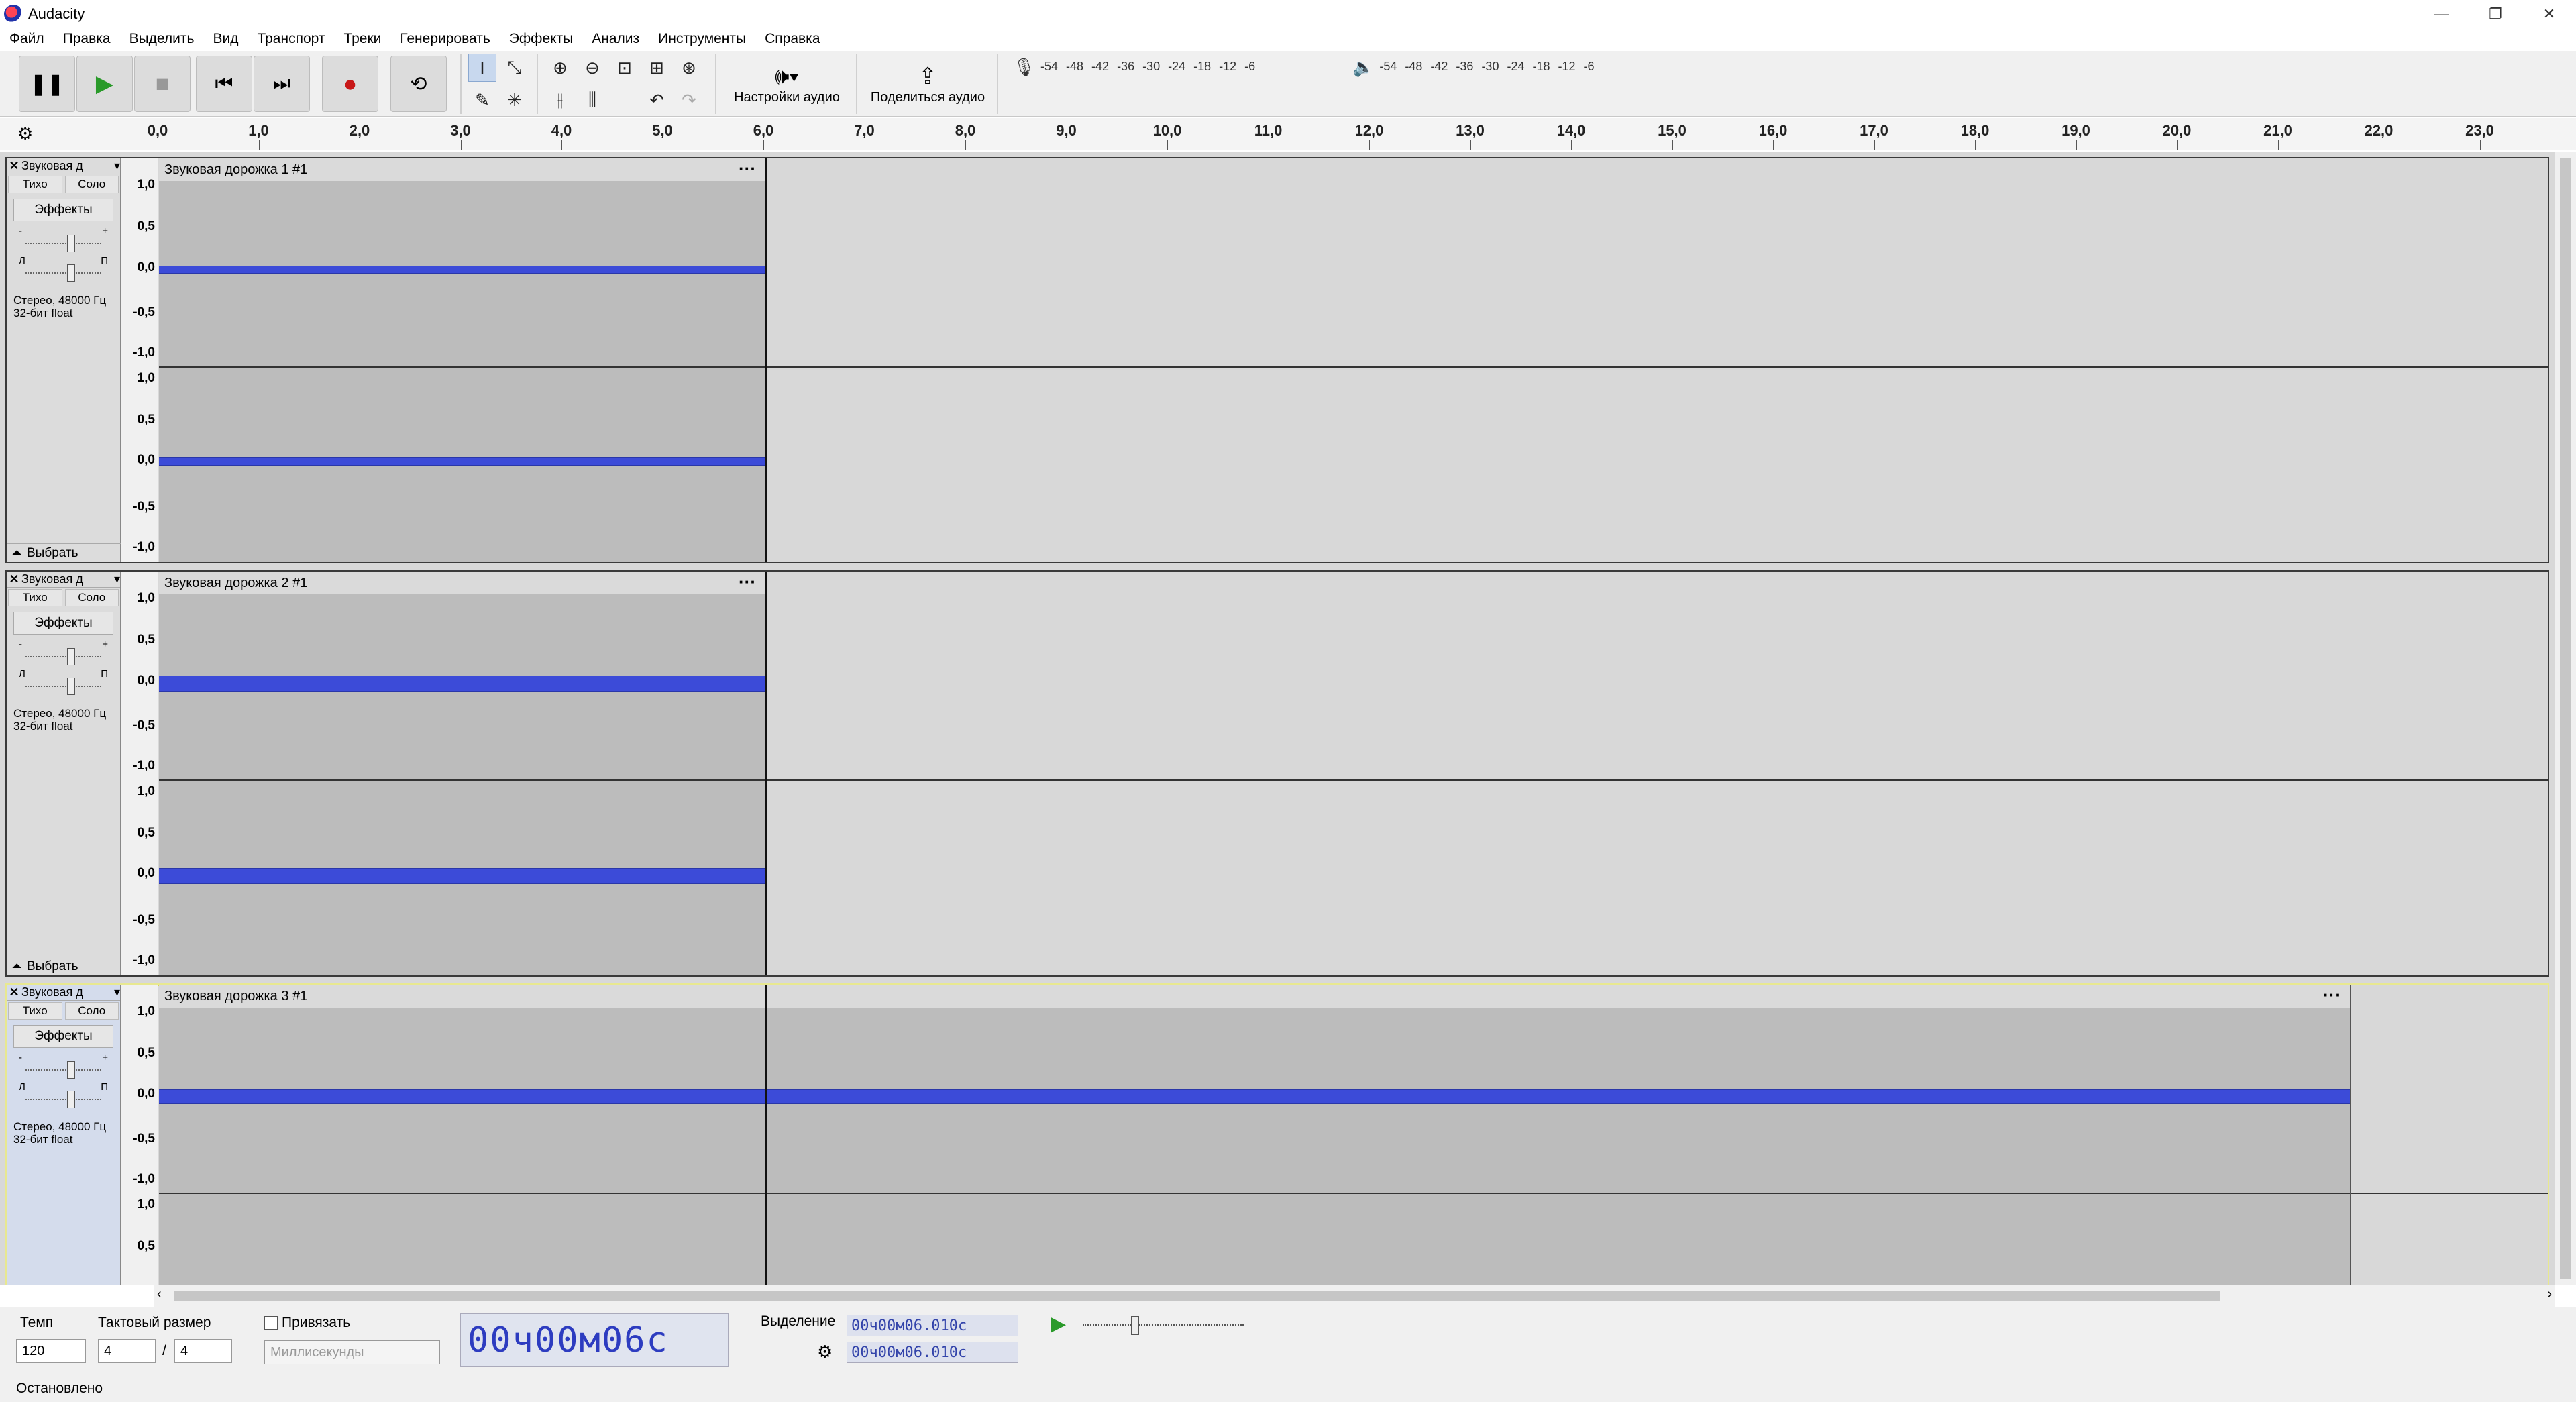 This screenshot has height=1402, width=2576. What do you see at coordinates (1254, 997) in the screenshot?
I see `clip-title-bar: Звуковая дорожка 3 #1 ···` at bounding box center [1254, 997].